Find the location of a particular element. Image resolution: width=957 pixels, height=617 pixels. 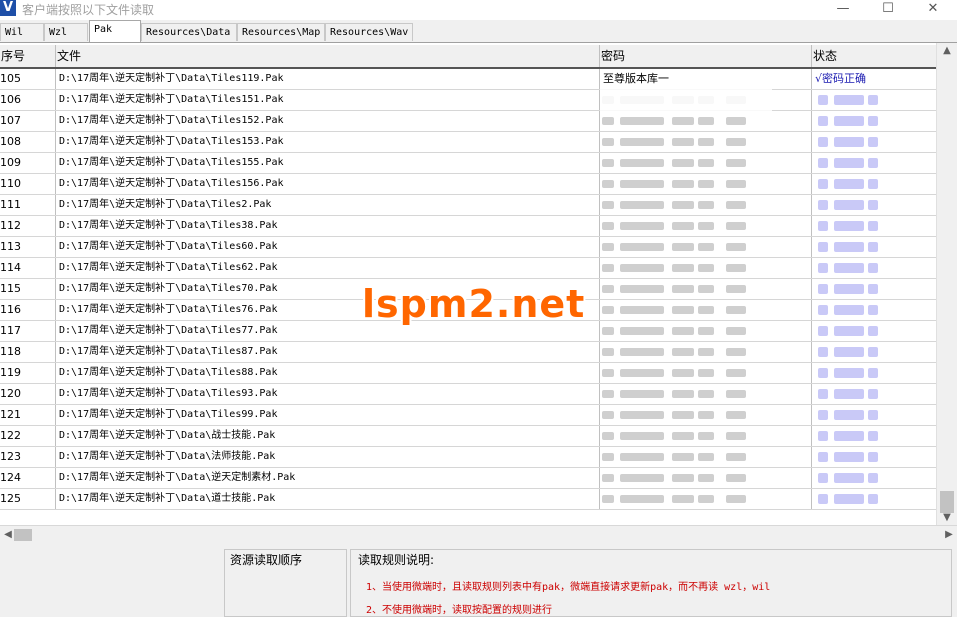

tab-wzl: Wzl is located at coordinates (66, 32).